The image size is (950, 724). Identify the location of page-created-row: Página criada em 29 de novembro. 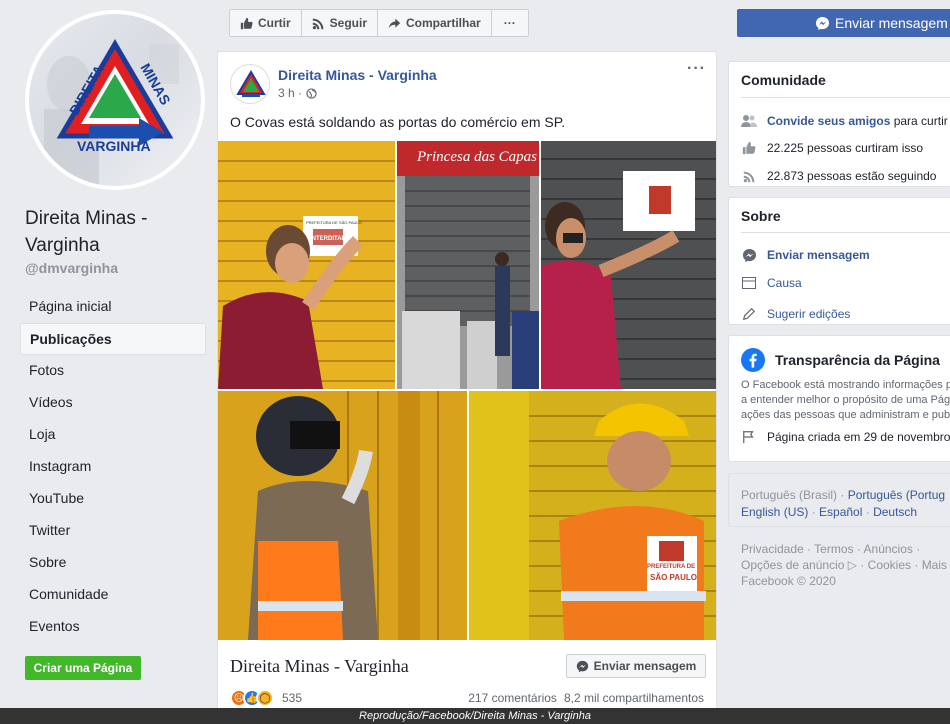
(839, 437).